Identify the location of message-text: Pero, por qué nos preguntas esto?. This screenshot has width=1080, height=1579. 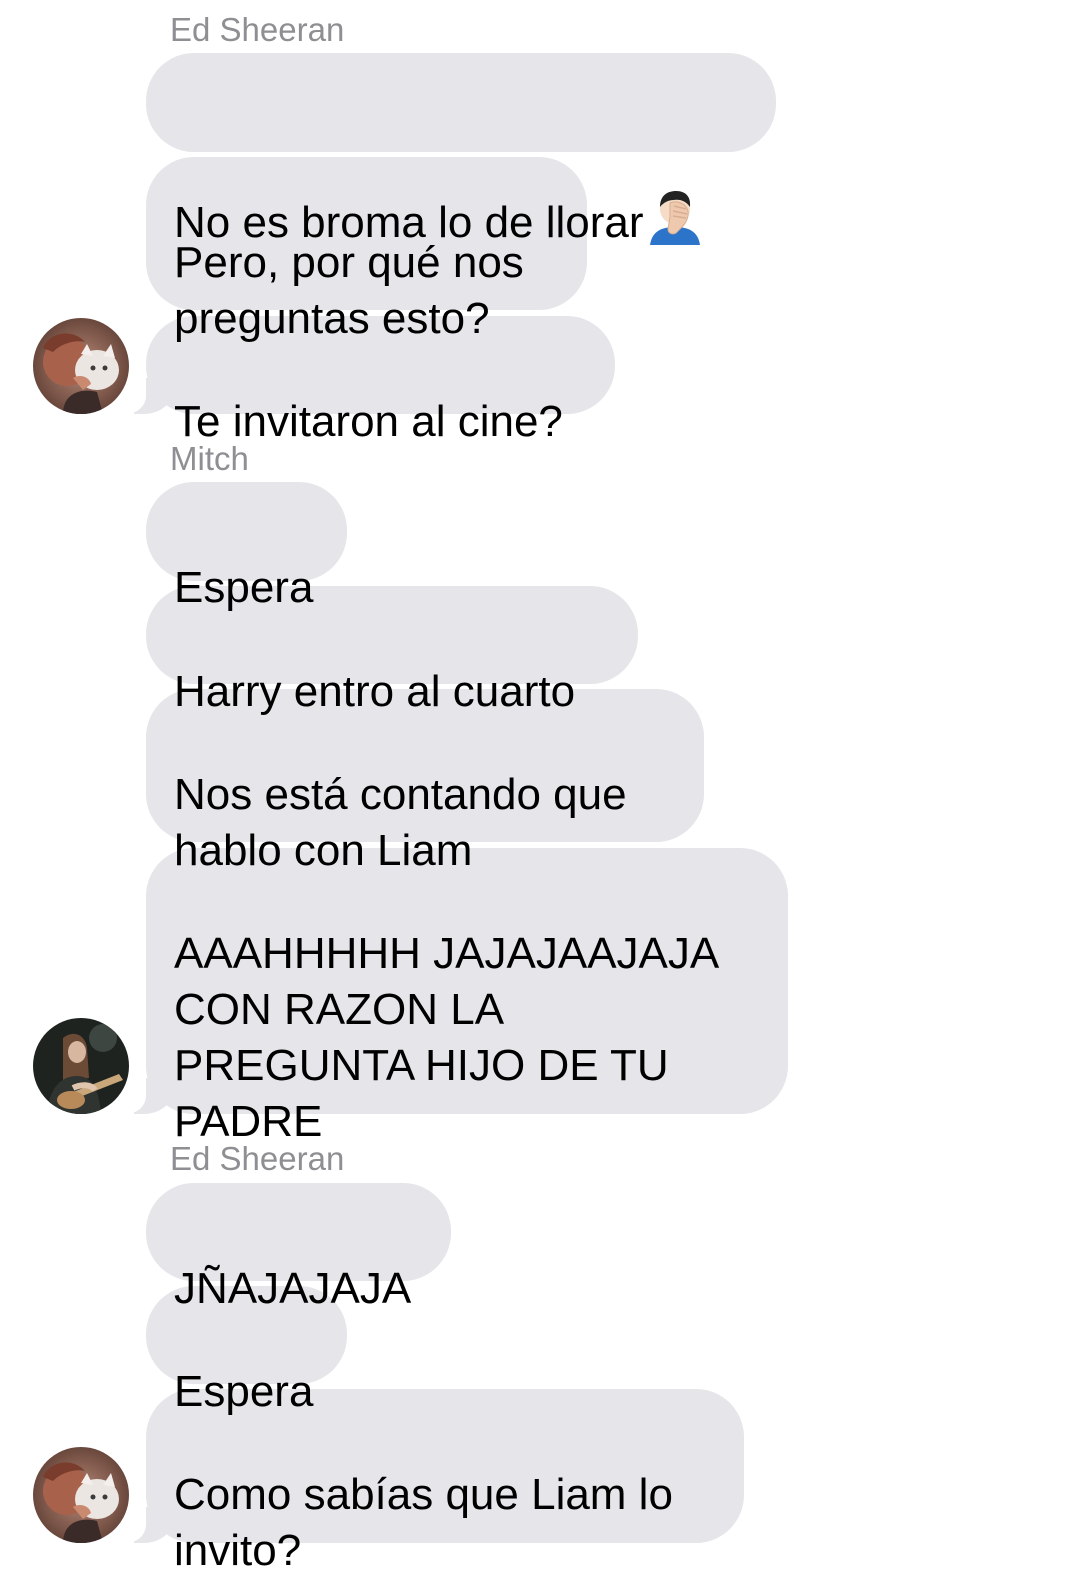
(349, 290).